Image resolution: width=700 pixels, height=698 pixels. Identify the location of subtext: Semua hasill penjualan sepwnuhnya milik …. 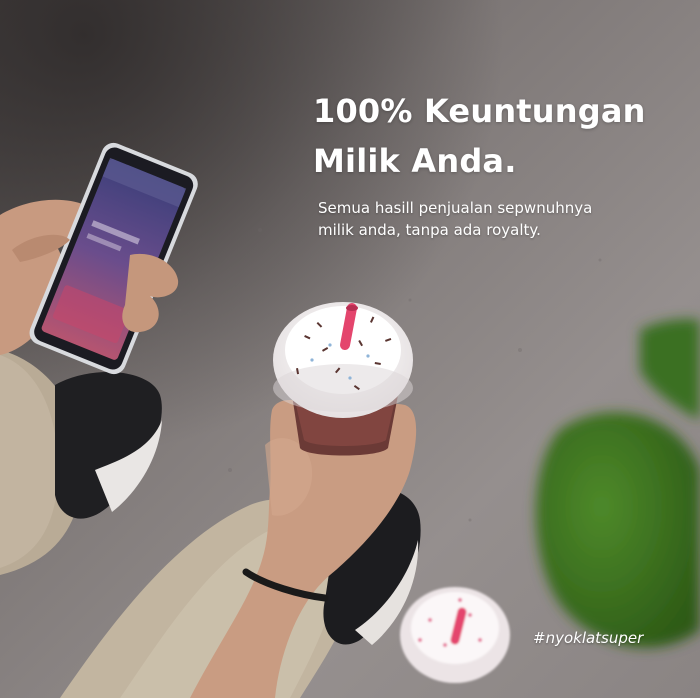
(498, 219).